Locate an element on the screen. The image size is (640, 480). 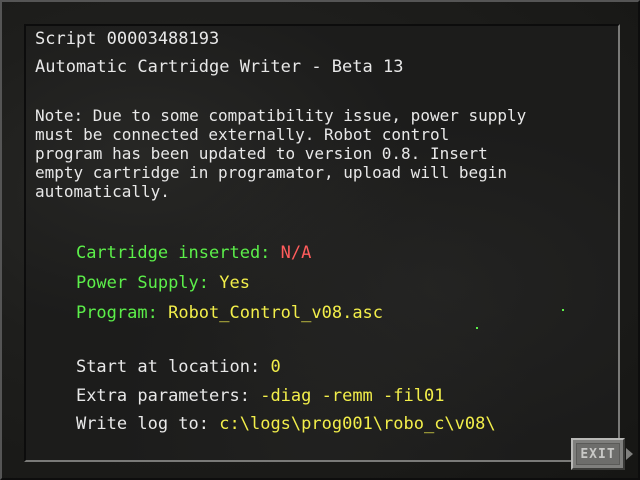
program-row: Program: Robot_Control_v08.asc is located at coordinates (209, 313).